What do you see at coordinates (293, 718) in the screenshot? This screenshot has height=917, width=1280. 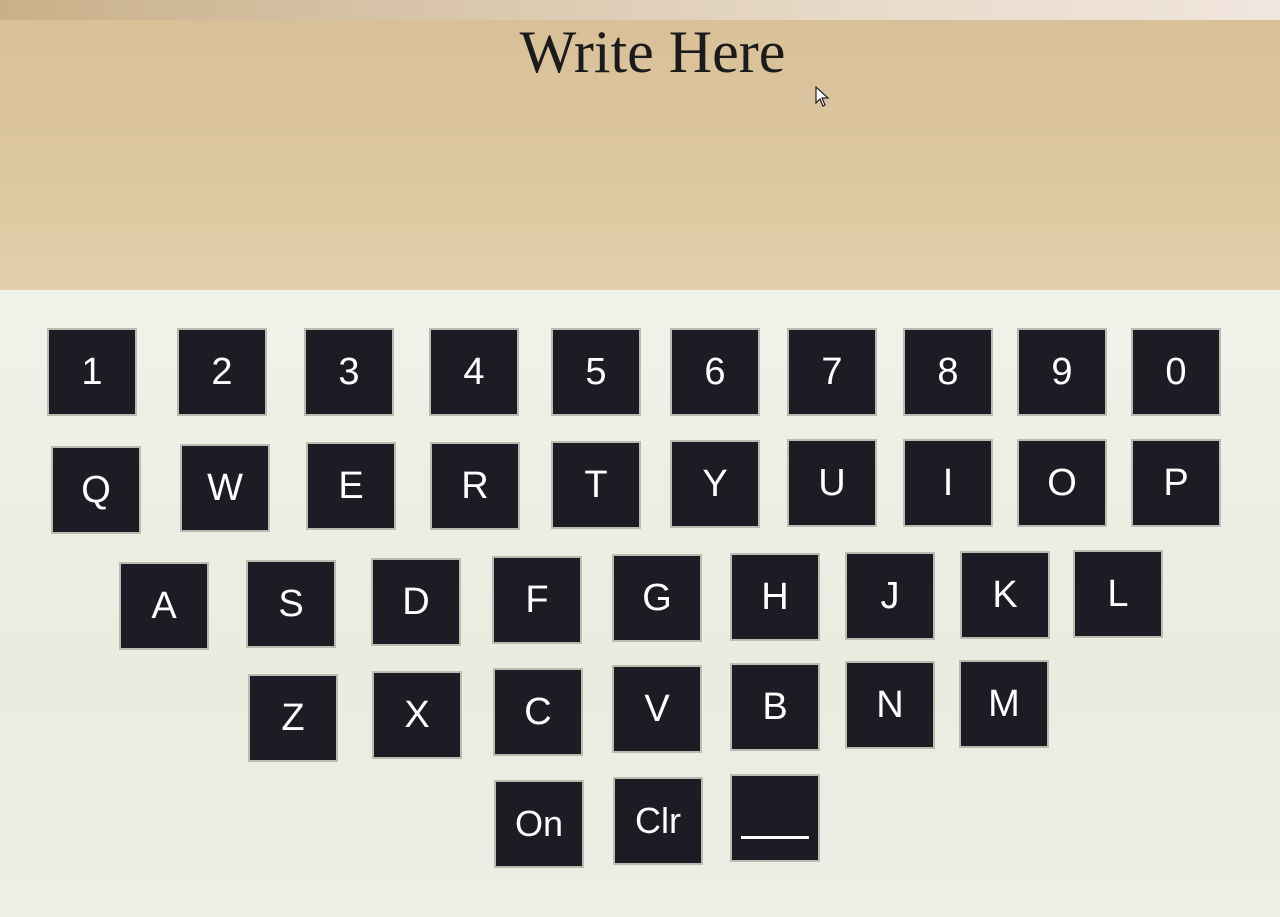 I see `key-z: Z` at bounding box center [293, 718].